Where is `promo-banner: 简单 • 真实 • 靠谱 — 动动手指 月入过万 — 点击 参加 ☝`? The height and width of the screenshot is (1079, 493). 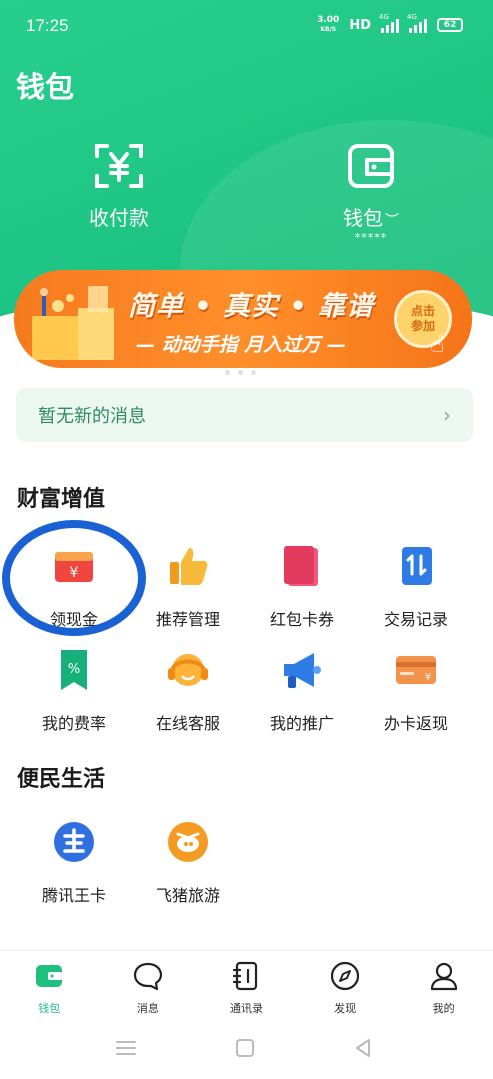
promo-banner: 简单 • 真实 • 靠谱 — 动动手指 月入过万 — 点击 参加 ☝ is located at coordinates (243, 319).